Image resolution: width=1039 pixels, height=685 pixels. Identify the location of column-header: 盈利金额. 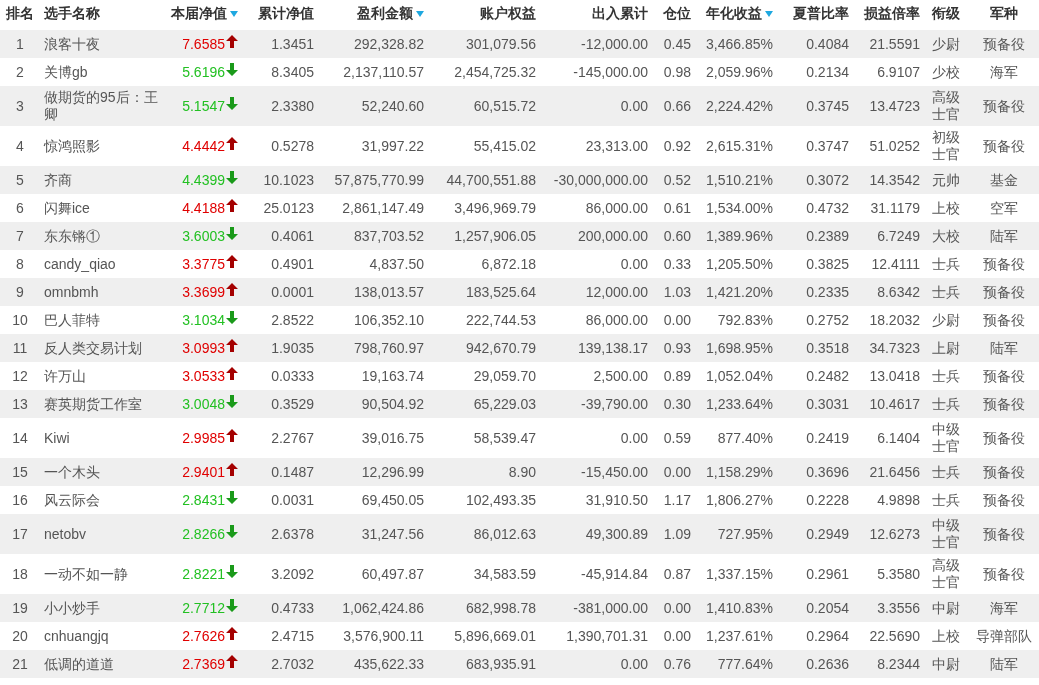
(385, 12).